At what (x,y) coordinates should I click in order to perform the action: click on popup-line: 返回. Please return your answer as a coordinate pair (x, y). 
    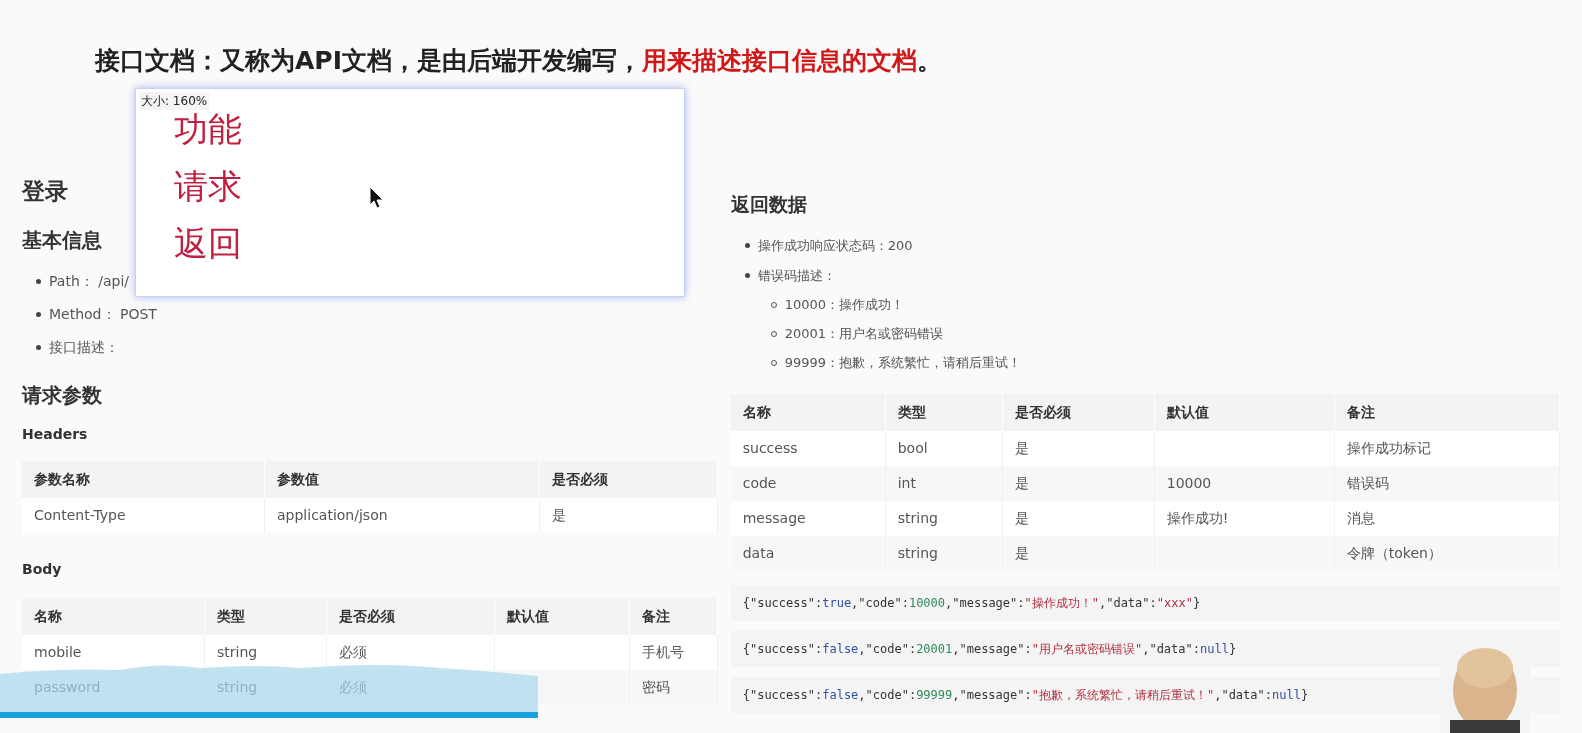
    Looking at the image, I should click on (208, 243).